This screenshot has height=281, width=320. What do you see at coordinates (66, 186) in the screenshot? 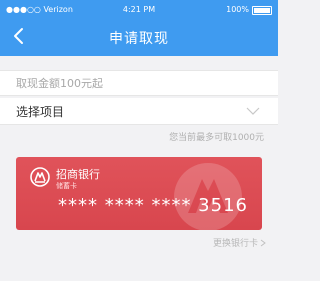
I see `card-type: 储蓄卡` at bounding box center [66, 186].